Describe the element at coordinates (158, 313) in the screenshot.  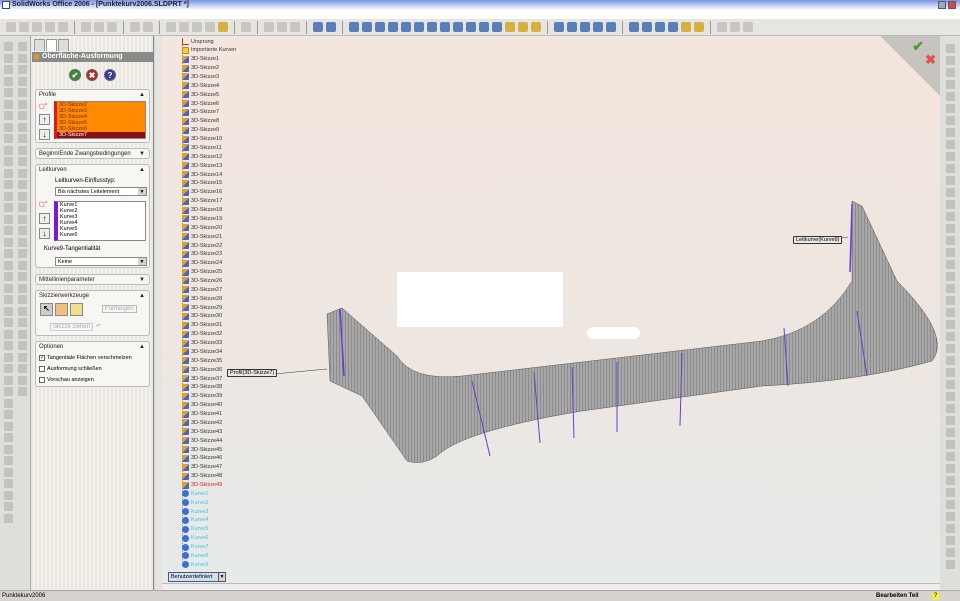
I see `panel-splitter` at that location.